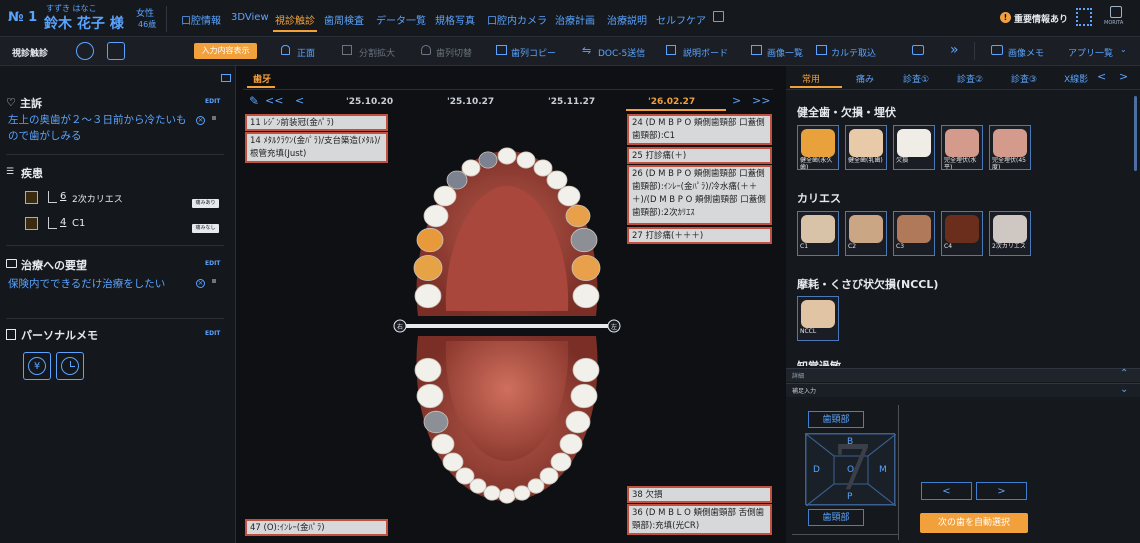 This screenshot has height=543, width=1140. I want to click on surface-O: O, so click(850, 470).